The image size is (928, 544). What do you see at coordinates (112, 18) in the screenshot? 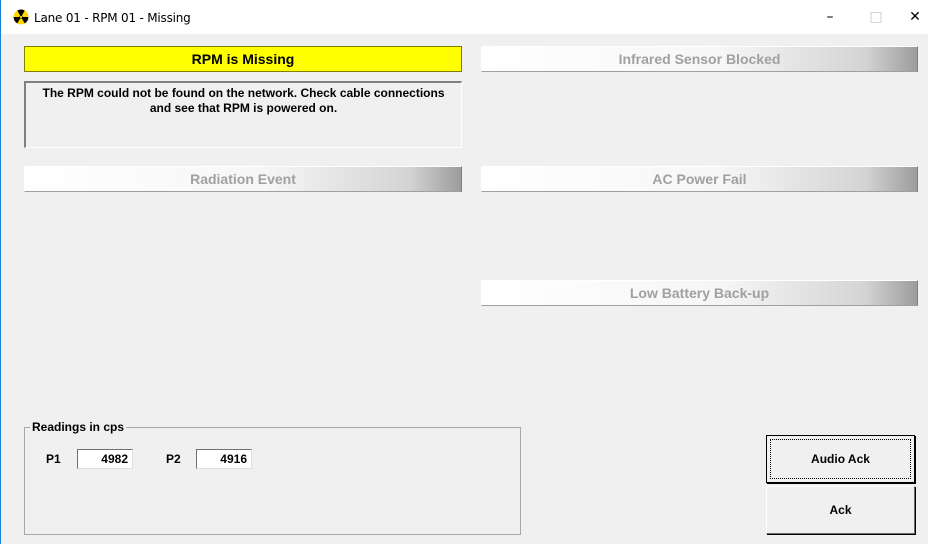
I see `window-title: Lane 01 - RPM 01 - Missing` at bounding box center [112, 18].